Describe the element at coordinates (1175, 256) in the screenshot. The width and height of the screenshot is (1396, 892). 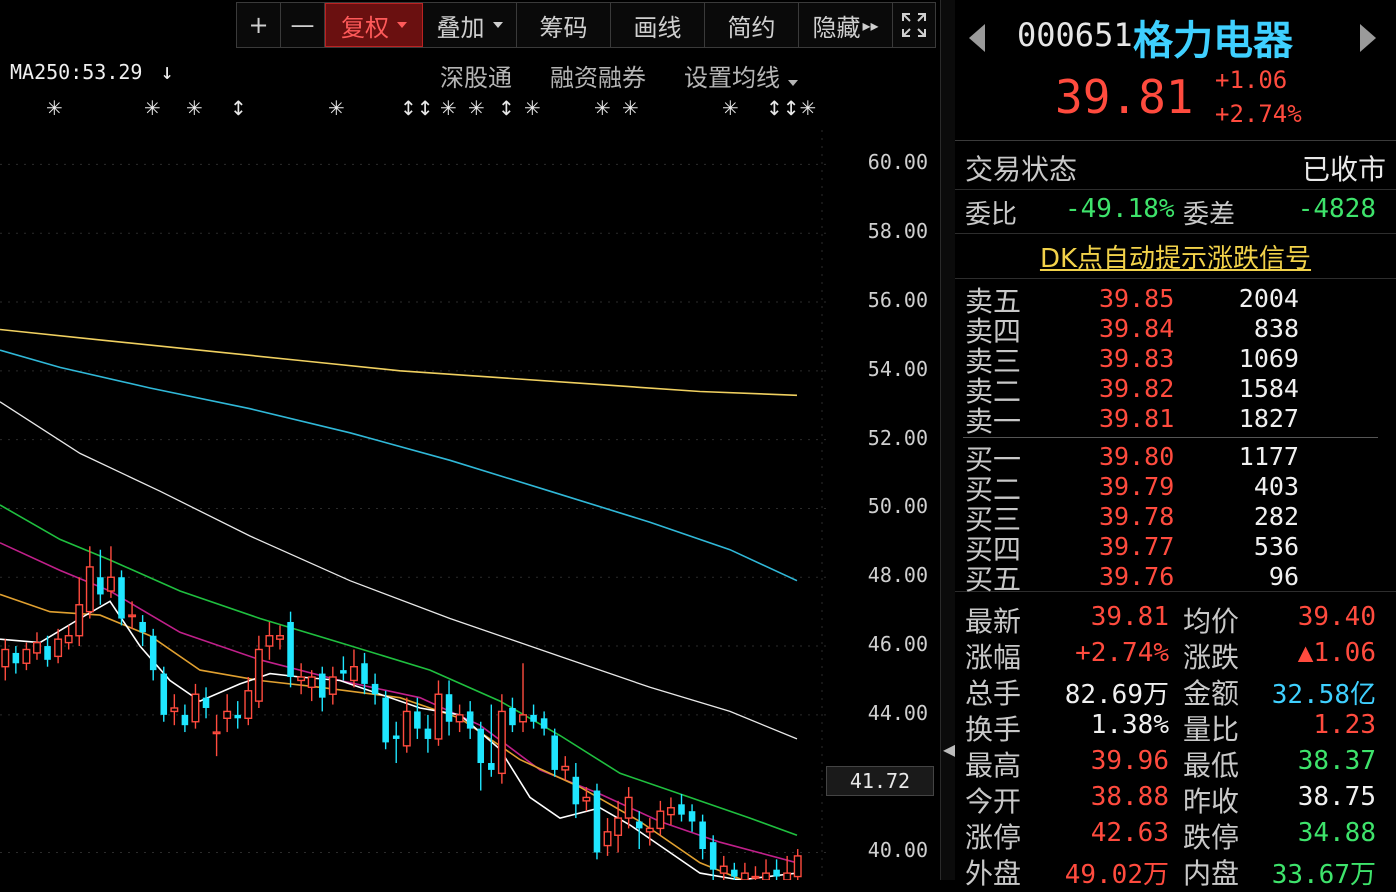
I see `dk-signal-link: DK点自动提示涨跌信号` at that location.